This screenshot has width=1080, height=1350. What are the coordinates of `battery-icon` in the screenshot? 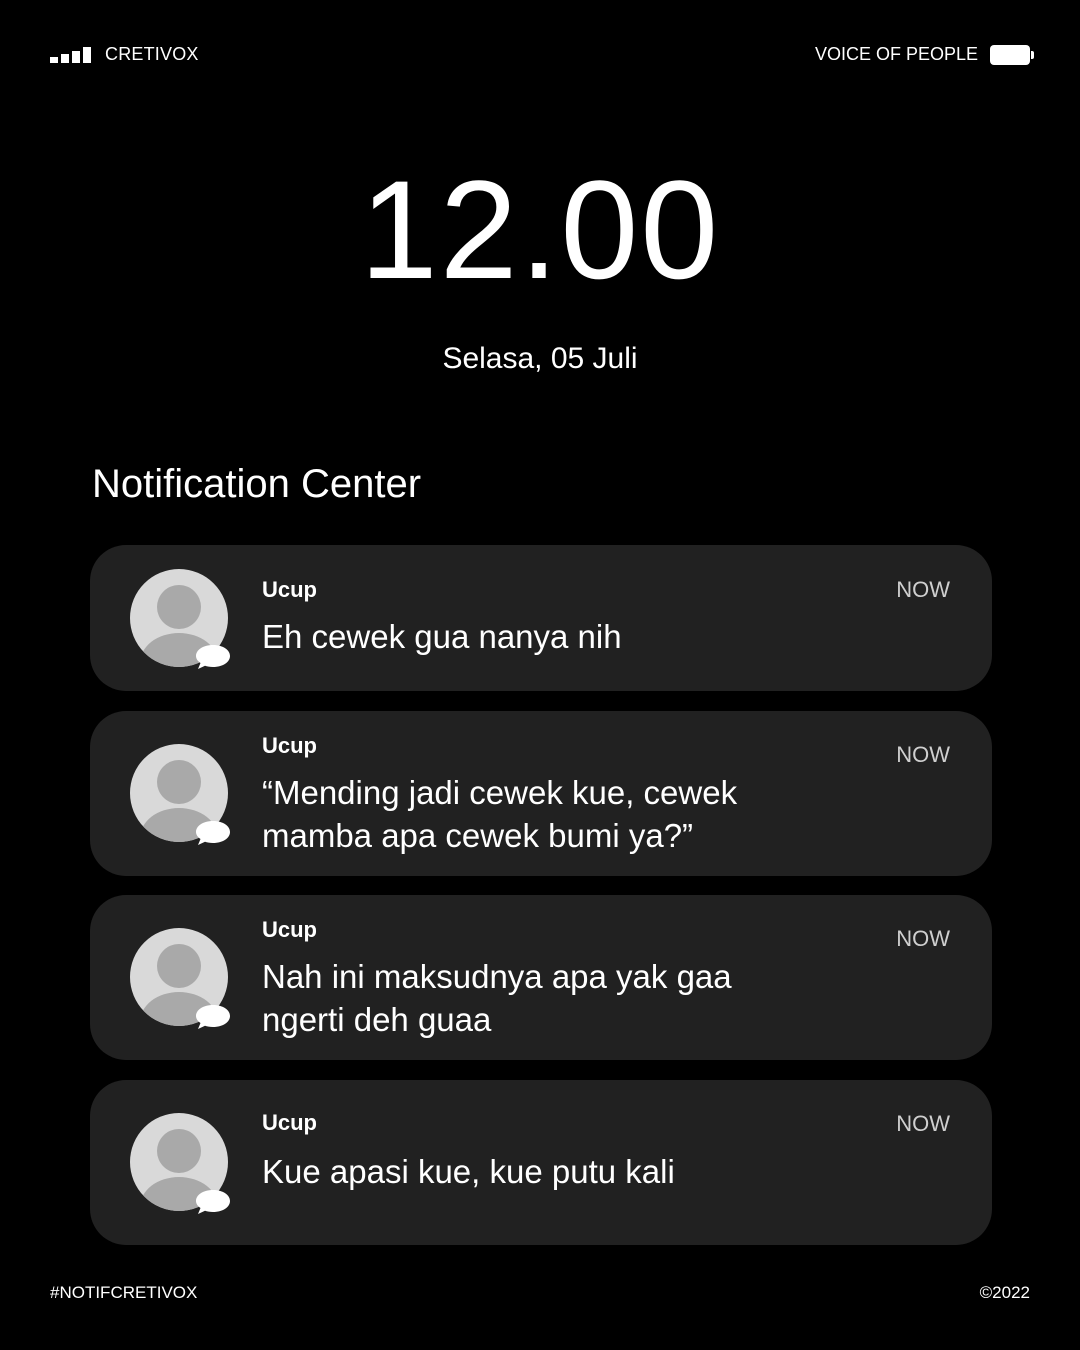 It's located at (1012, 54).